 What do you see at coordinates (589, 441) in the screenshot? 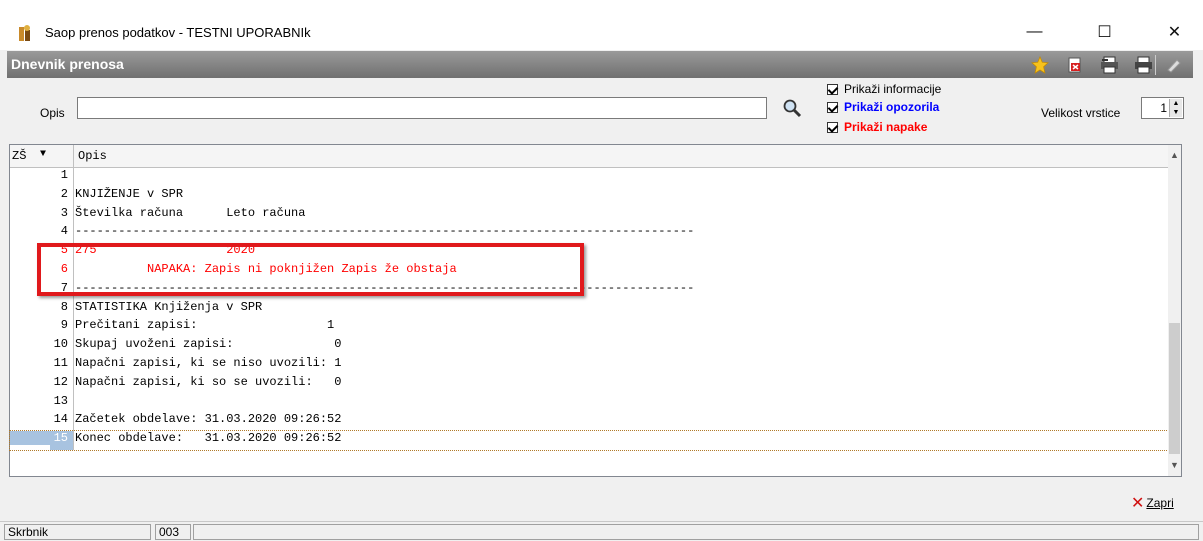
I see `table-row: 15 Konec obdelave: 31.03.2020 09:26:52` at bounding box center [589, 441].